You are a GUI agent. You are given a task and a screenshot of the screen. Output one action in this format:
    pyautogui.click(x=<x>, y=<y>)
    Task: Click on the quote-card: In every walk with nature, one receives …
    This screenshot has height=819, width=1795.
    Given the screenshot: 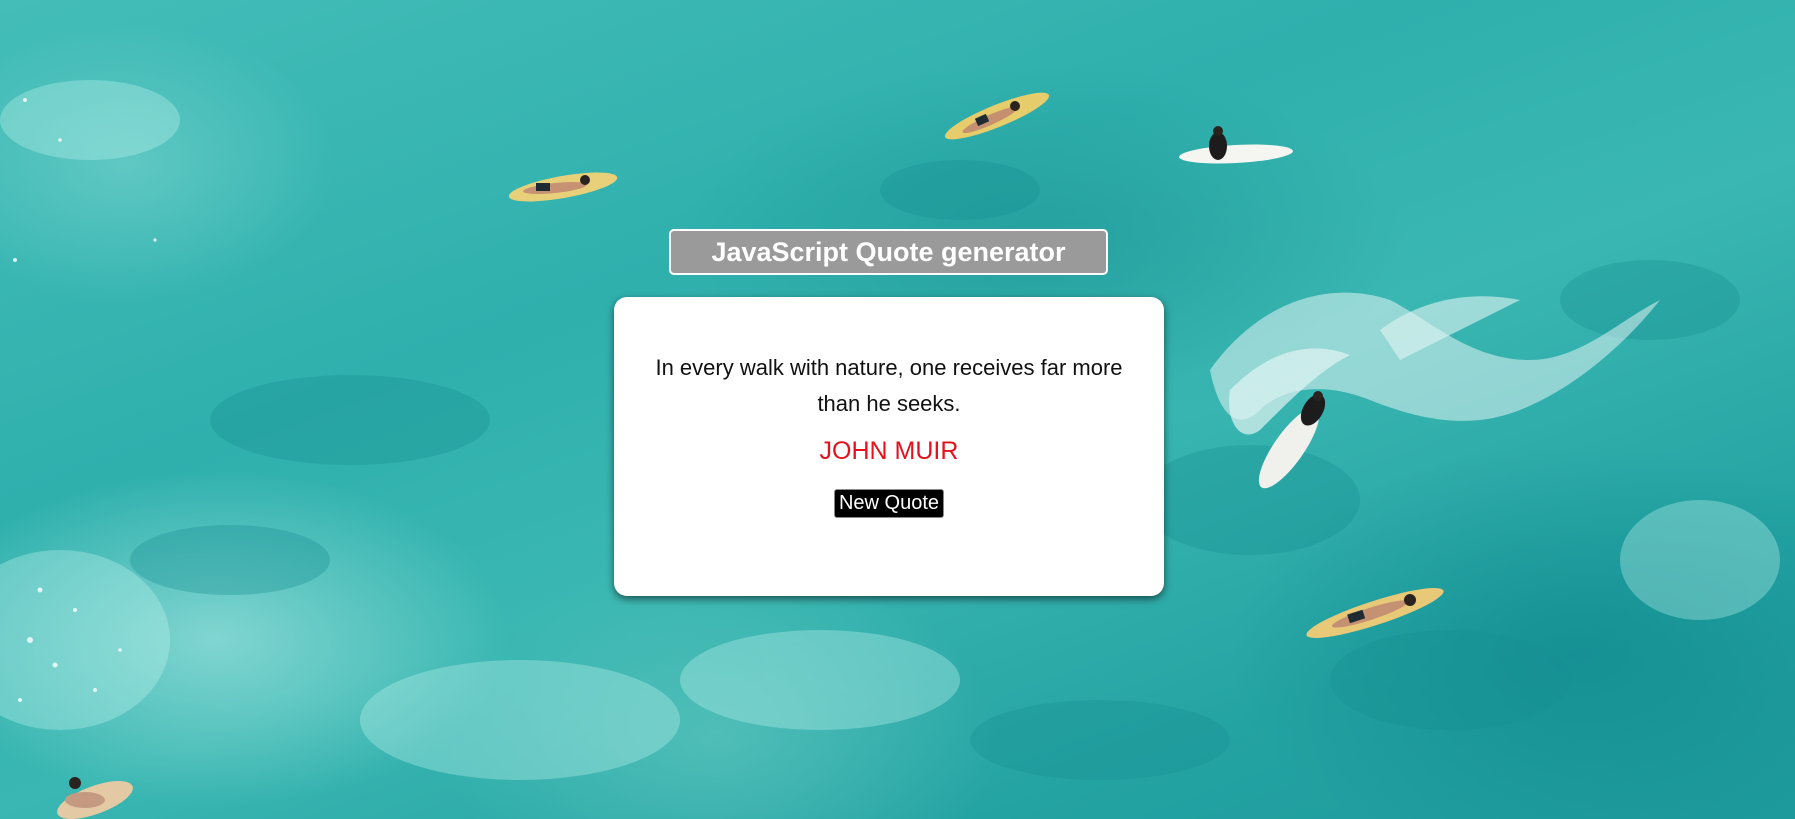 What is the action you would take?
    pyautogui.click(x=889, y=446)
    